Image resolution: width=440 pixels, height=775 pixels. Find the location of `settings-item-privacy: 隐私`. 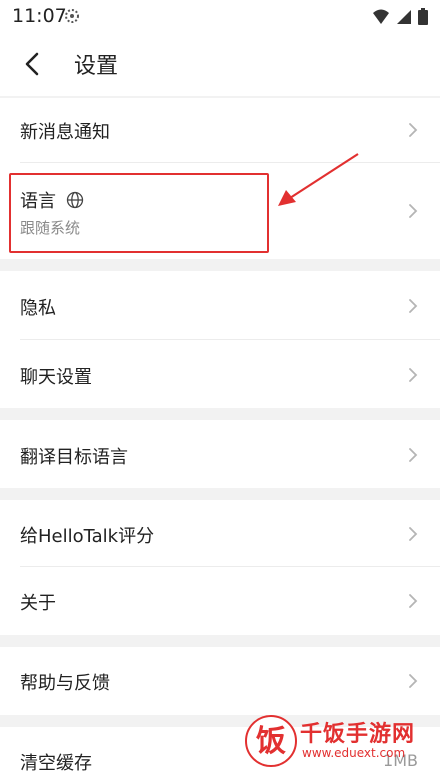

settings-item-privacy: 隐私 is located at coordinates (220, 305).